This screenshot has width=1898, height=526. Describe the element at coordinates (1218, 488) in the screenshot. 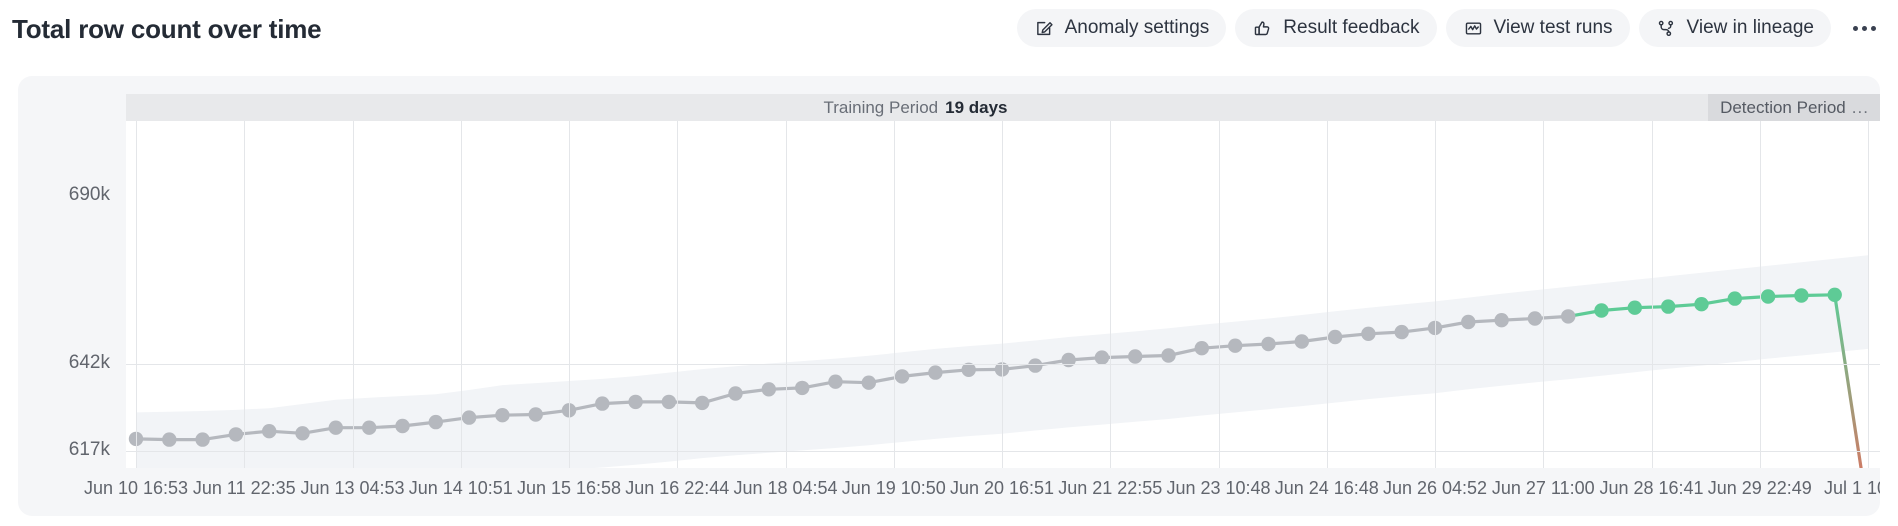

I see `x-axis-tick-label: Jun 23 10:48` at that location.